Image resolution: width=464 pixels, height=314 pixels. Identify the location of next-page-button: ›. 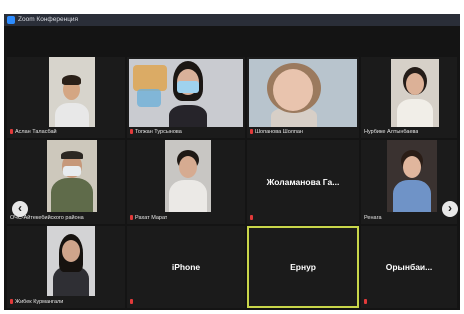
(450, 209).